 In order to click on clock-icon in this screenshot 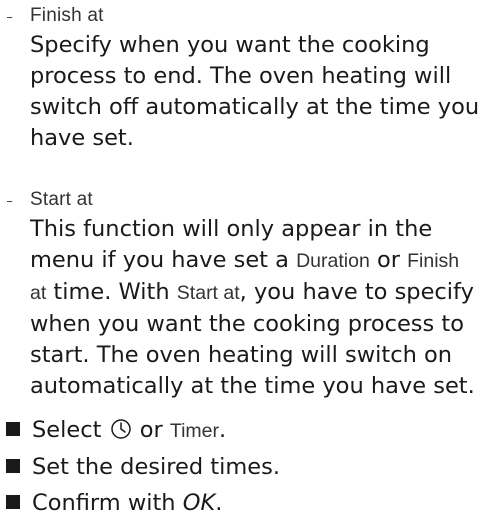, I will do `click(121, 432)`.